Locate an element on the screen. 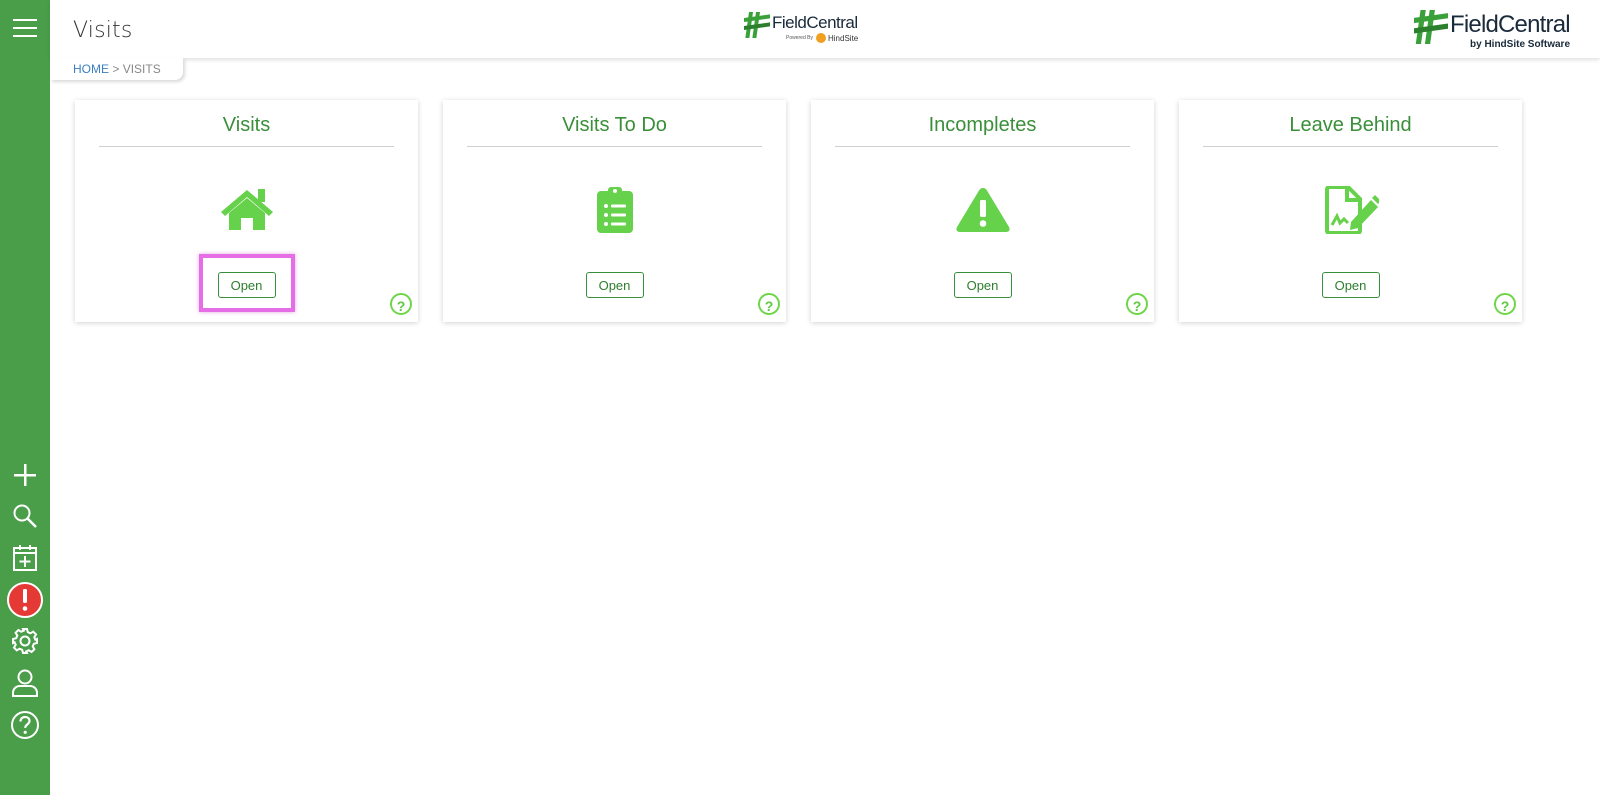  home-icon is located at coordinates (246, 209).